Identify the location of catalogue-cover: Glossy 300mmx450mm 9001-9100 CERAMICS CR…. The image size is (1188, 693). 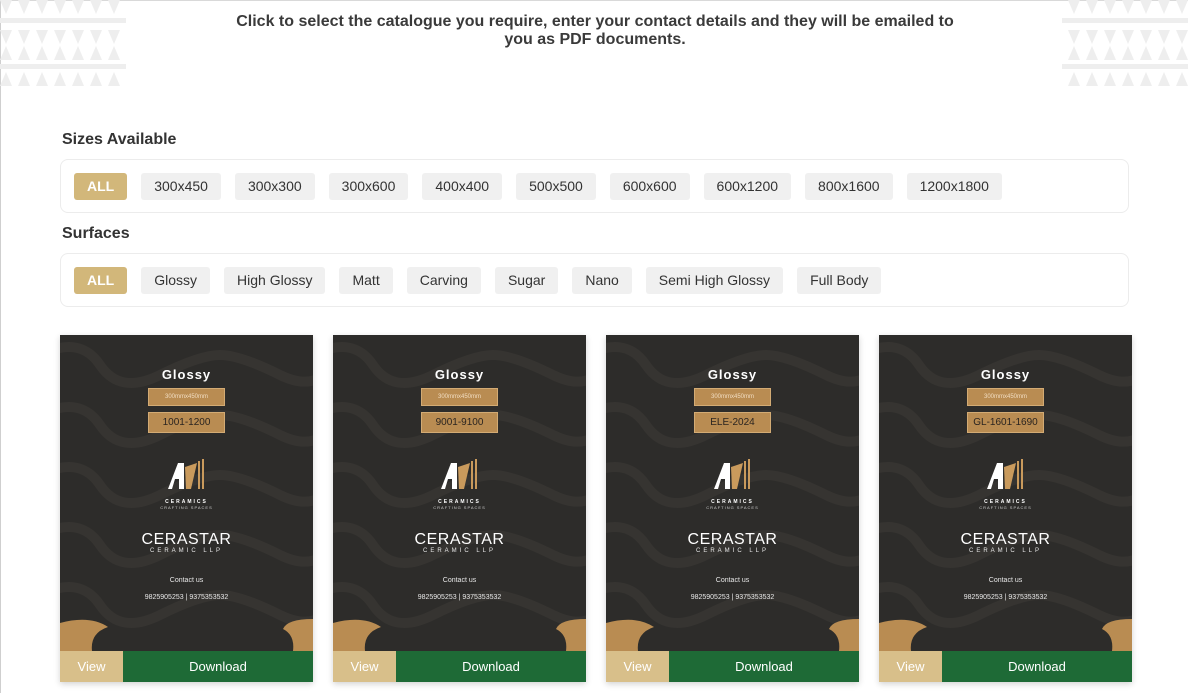
(459, 493).